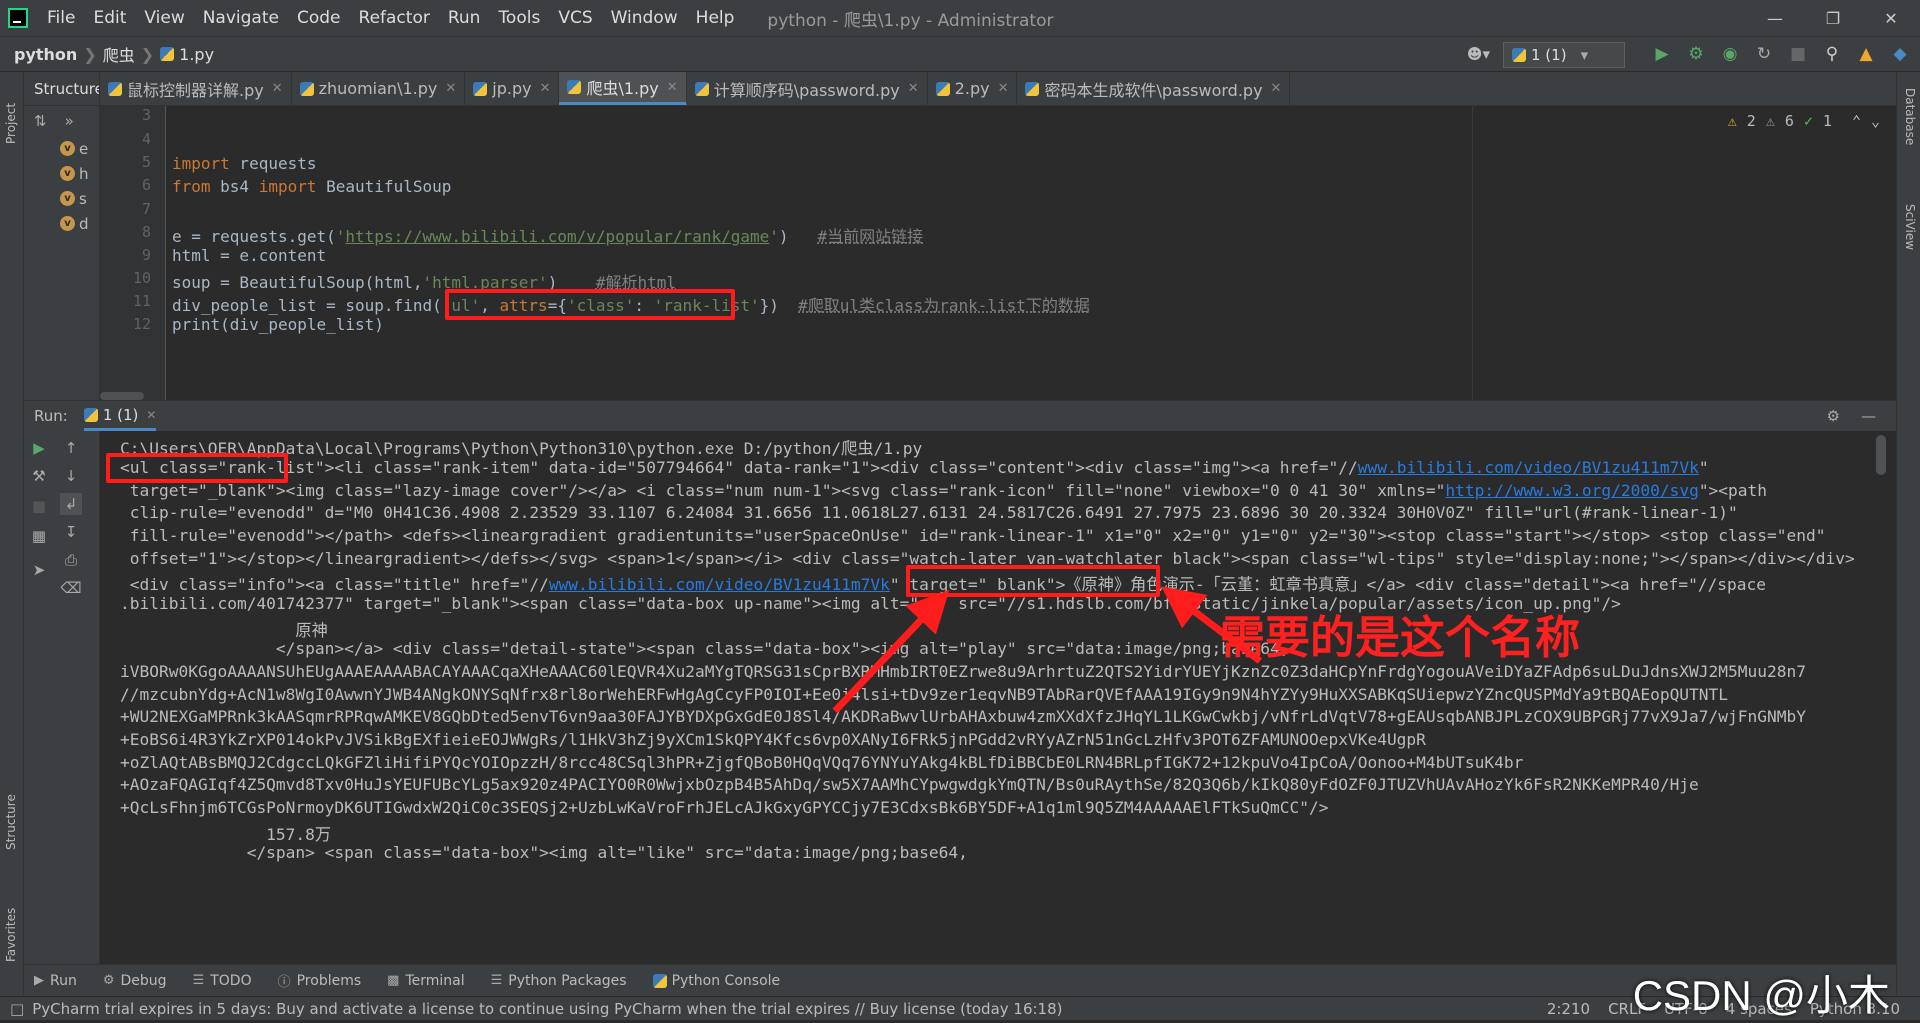 Image resolution: width=1920 pixels, height=1023 pixels. What do you see at coordinates (1696, 54) in the screenshot?
I see `debug-icon: ⚙` at bounding box center [1696, 54].